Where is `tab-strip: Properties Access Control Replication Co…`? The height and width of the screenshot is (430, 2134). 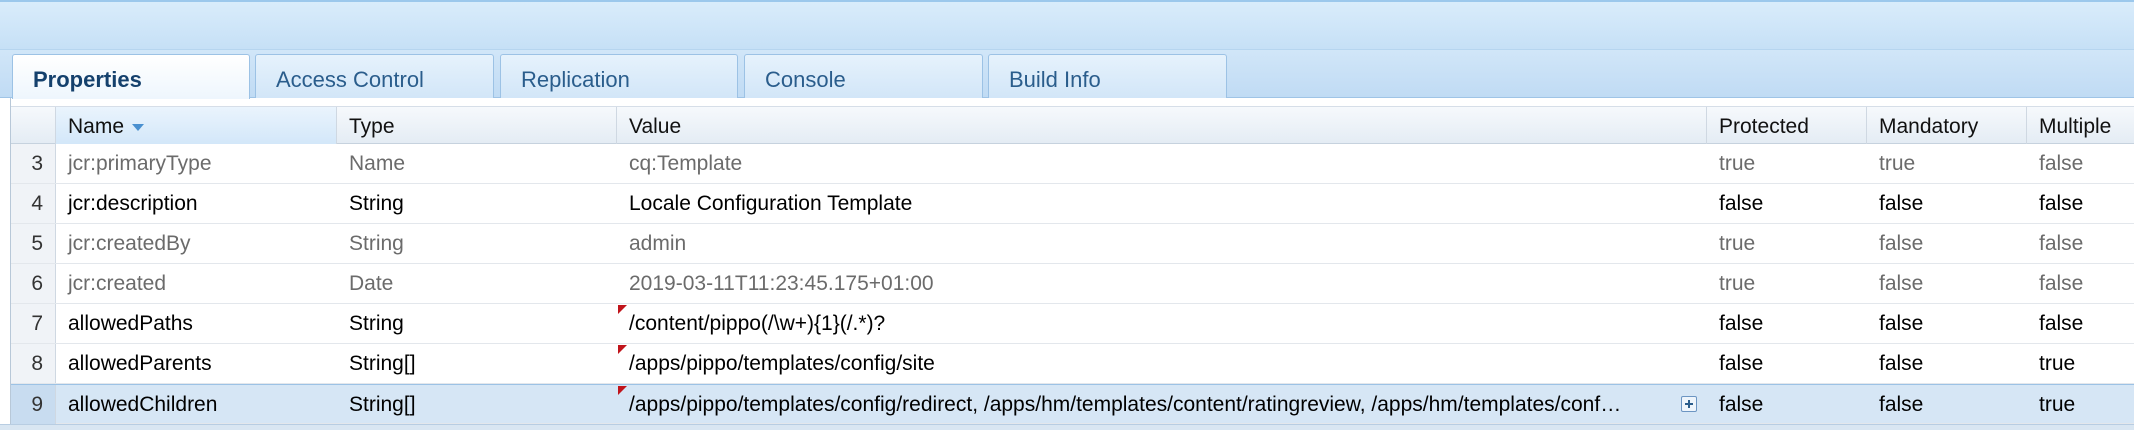 tab-strip: Properties Access Control Replication Co… is located at coordinates (1067, 74).